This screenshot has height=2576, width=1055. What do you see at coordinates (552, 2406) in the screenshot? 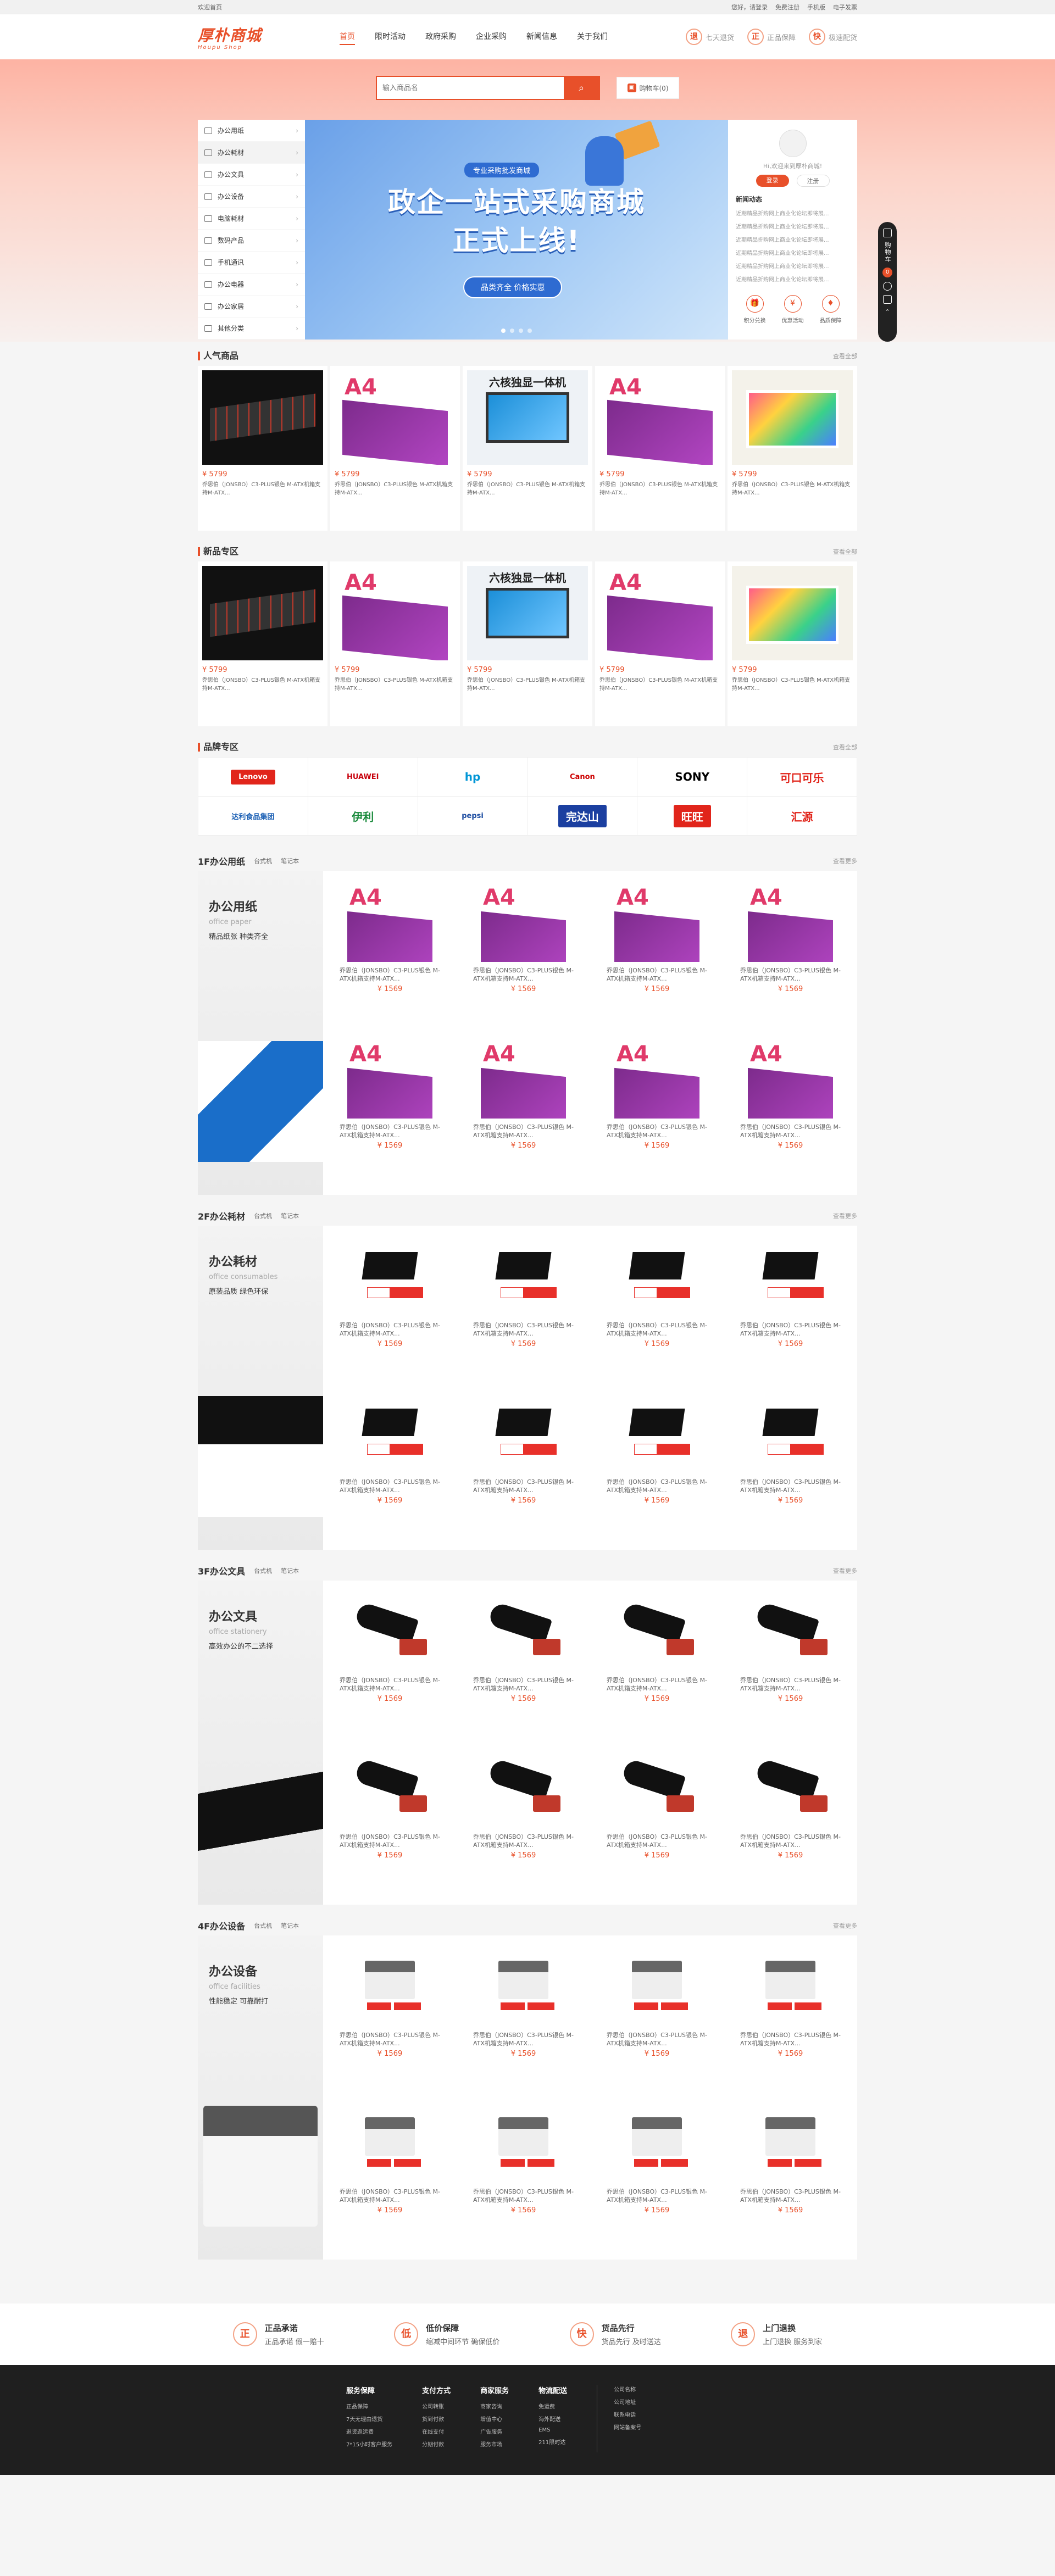
I see `footer-link: 免运费` at bounding box center [552, 2406].